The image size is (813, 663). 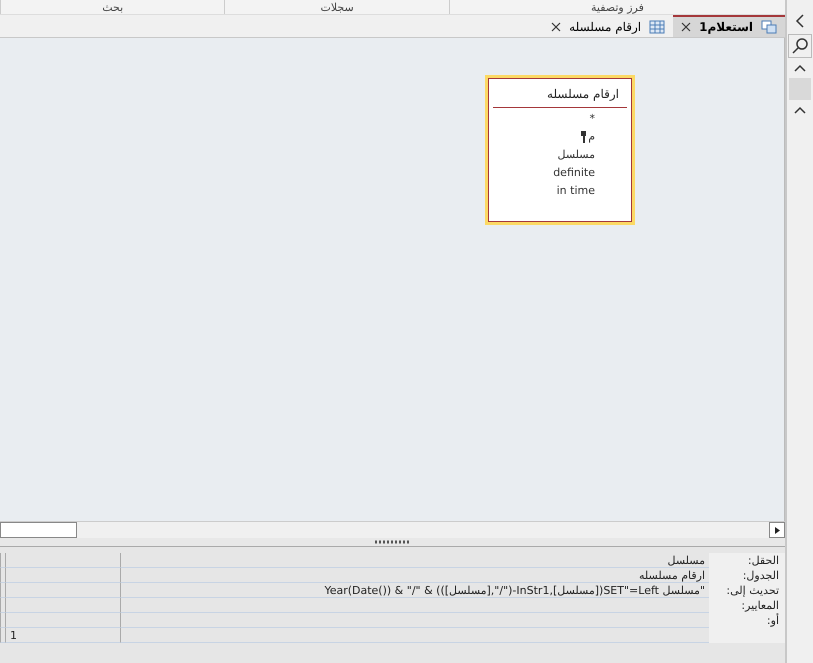 What do you see at coordinates (62, 635) in the screenshot?
I see `grid-cell: 1` at bounding box center [62, 635].